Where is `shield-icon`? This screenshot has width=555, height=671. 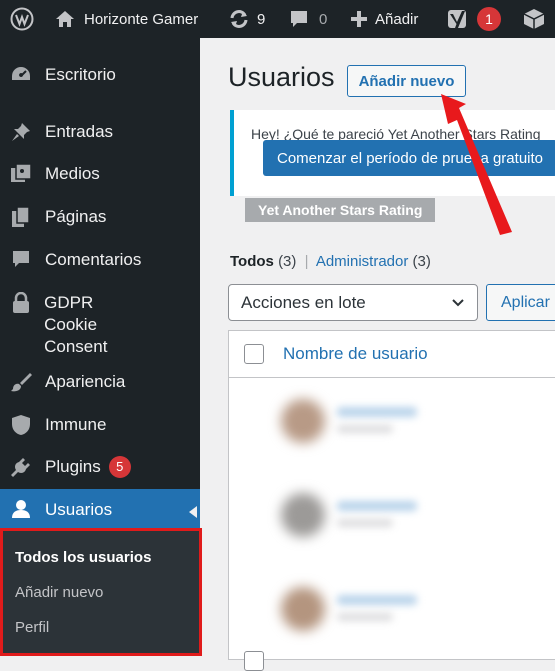 shield-icon is located at coordinates (21, 425).